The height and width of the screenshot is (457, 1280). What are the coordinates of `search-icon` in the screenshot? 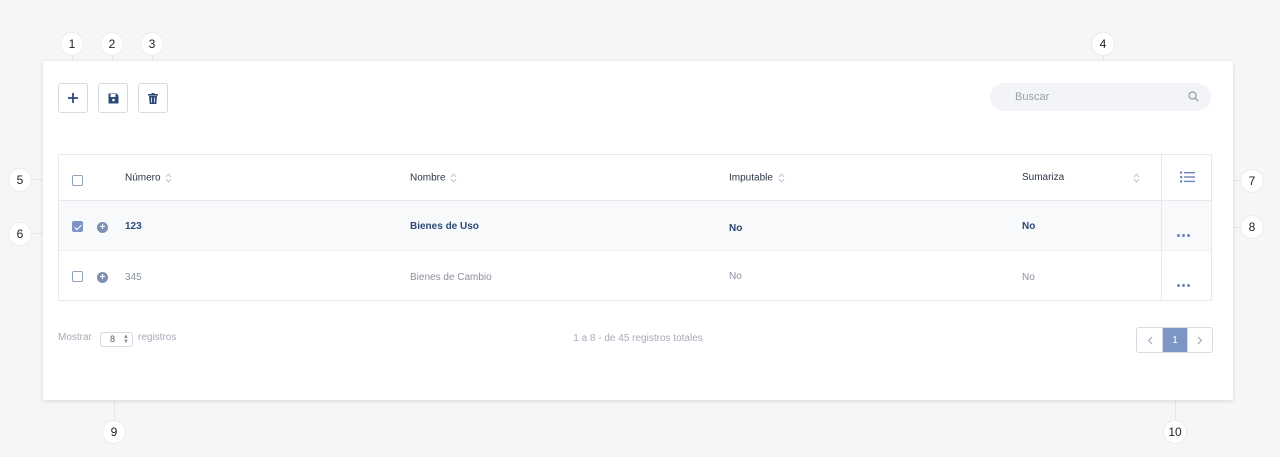 It's located at (1193, 96).